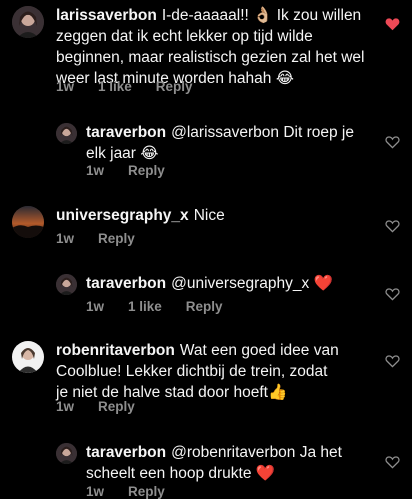 The height and width of the screenshot is (499, 412). I want to click on heart-filled-icon, so click(392, 24).